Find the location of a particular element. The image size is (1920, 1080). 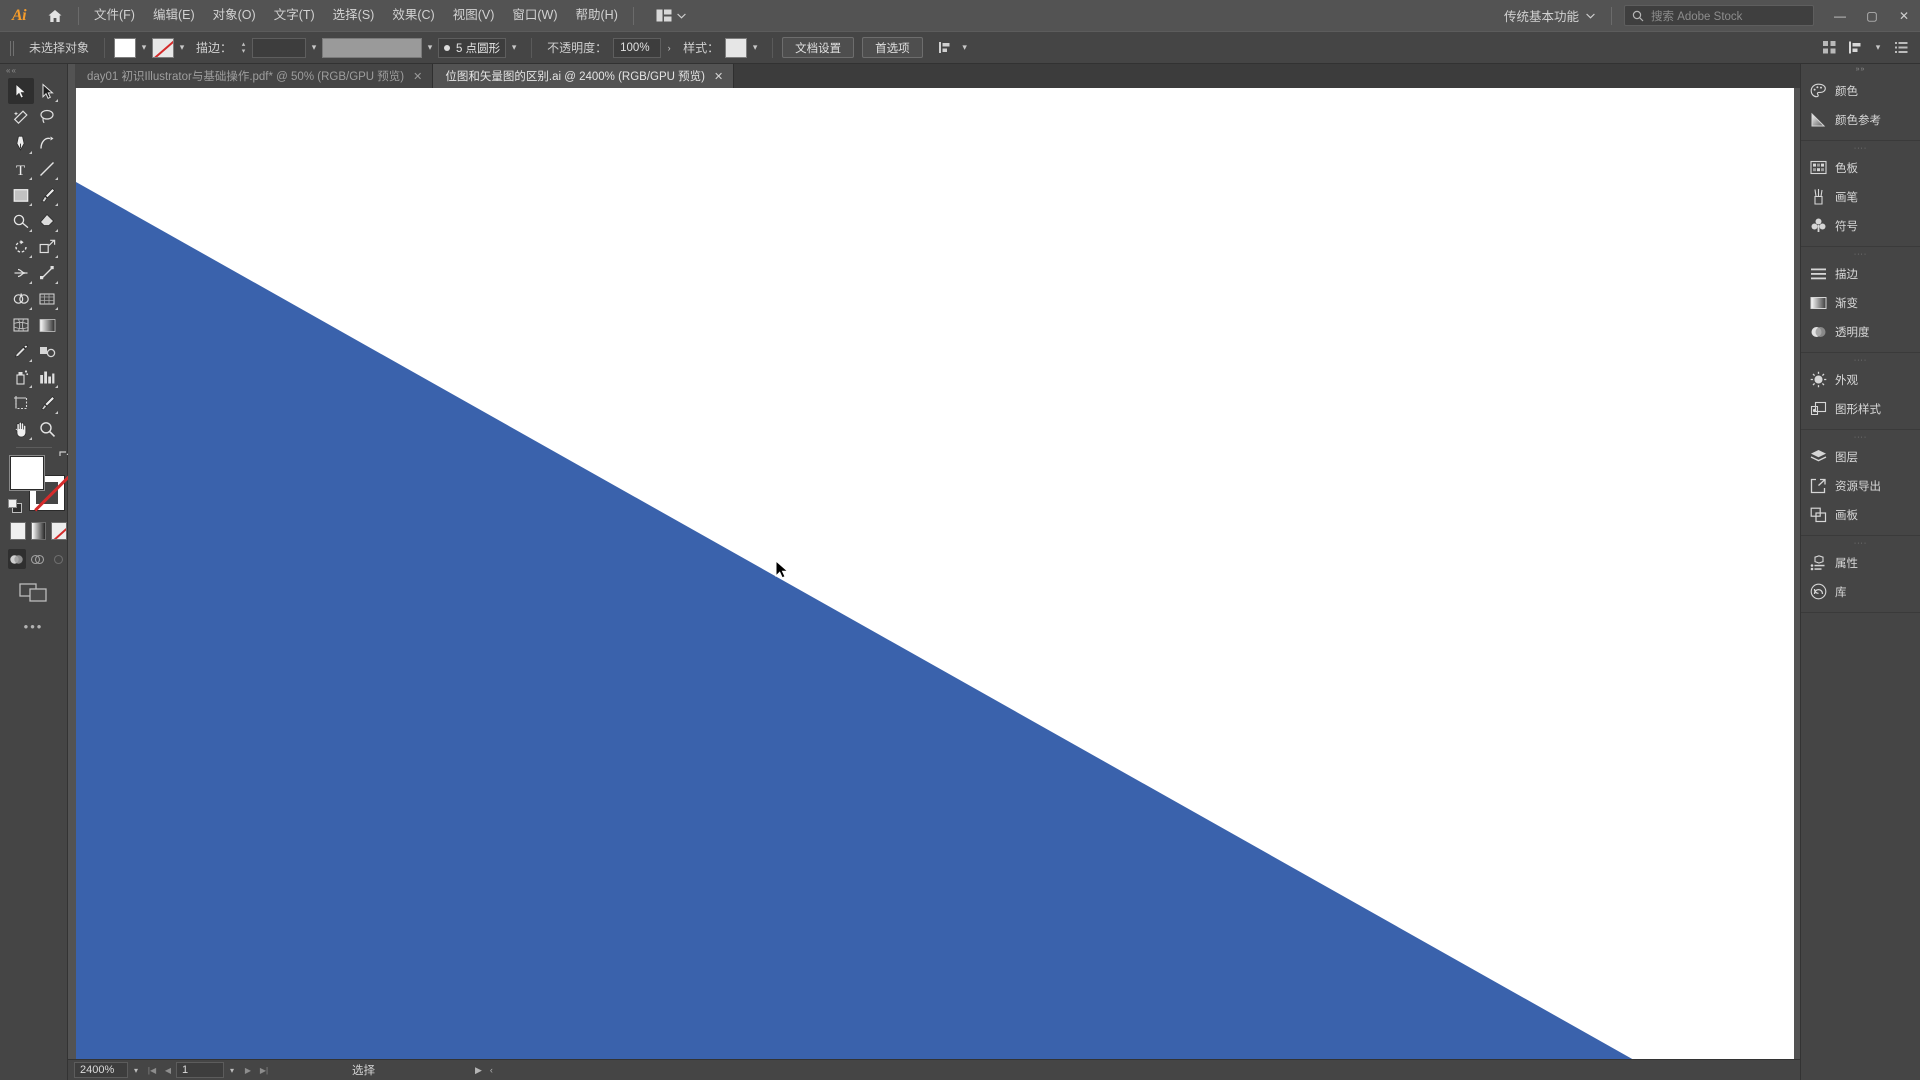

options-menu-icon is located at coordinates (1901, 48).